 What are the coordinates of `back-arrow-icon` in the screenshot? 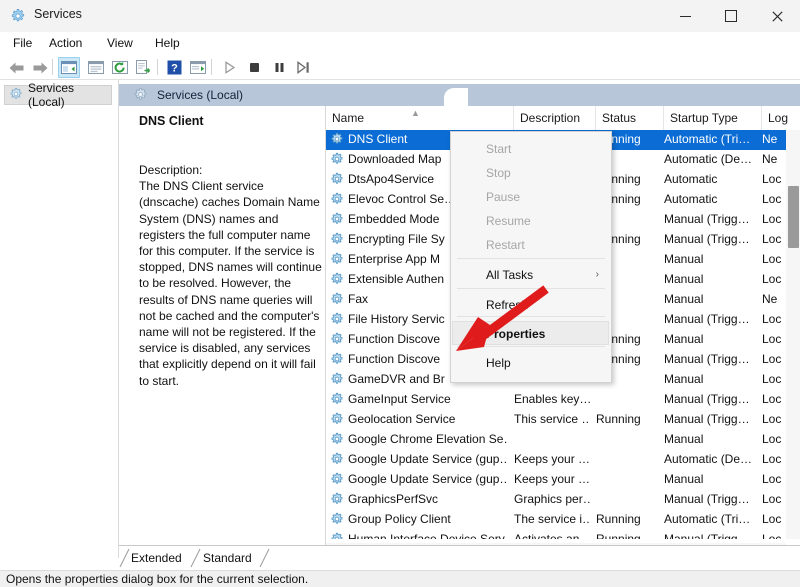 It's located at (16, 67).